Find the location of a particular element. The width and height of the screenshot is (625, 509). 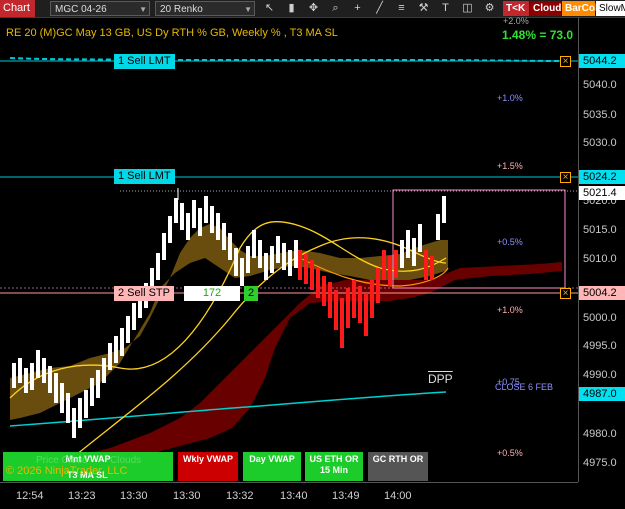

price-tick: 4990.0 is located at coordinates (600, 375).